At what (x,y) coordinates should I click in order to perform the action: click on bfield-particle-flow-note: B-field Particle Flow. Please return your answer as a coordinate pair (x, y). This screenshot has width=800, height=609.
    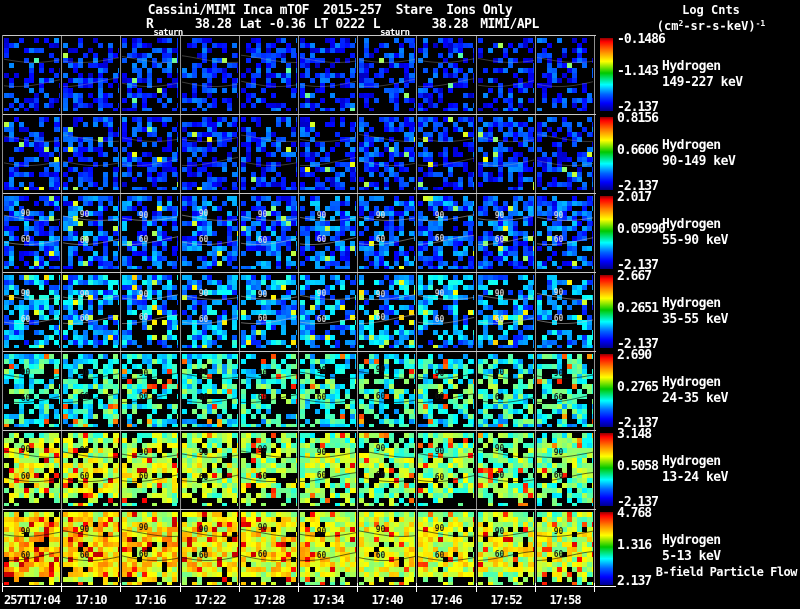
    Looking at the image, I should click on (726, 572).